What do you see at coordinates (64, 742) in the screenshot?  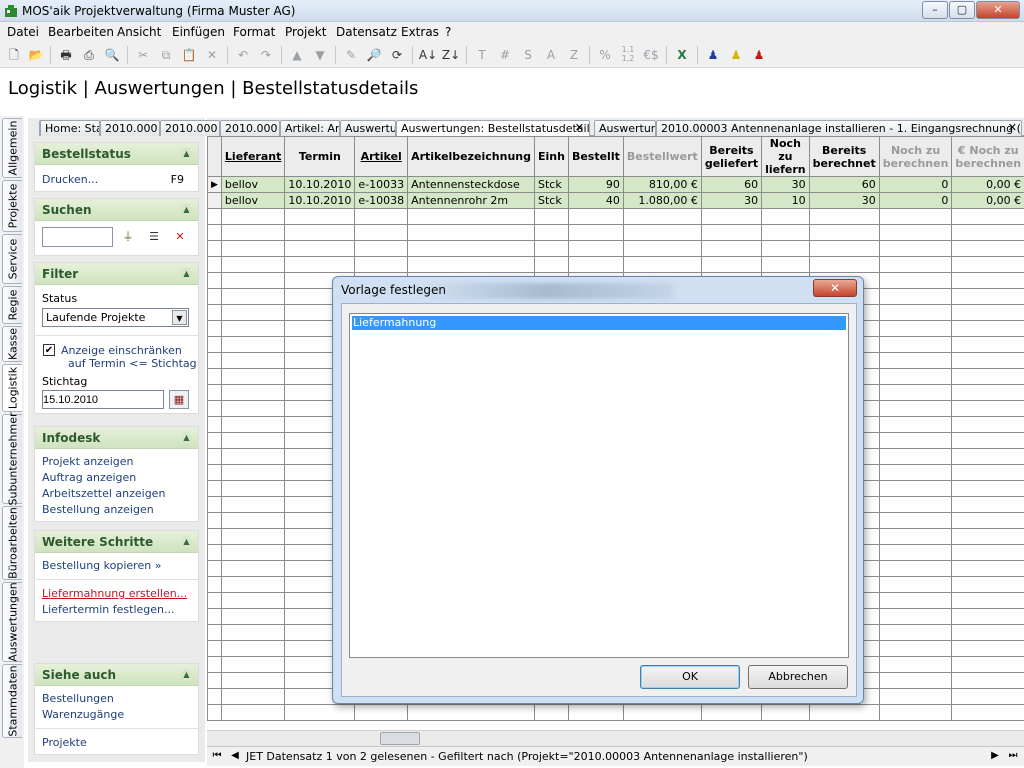 I see `projekte-link: Projekte` at bounding box center [64, 742].